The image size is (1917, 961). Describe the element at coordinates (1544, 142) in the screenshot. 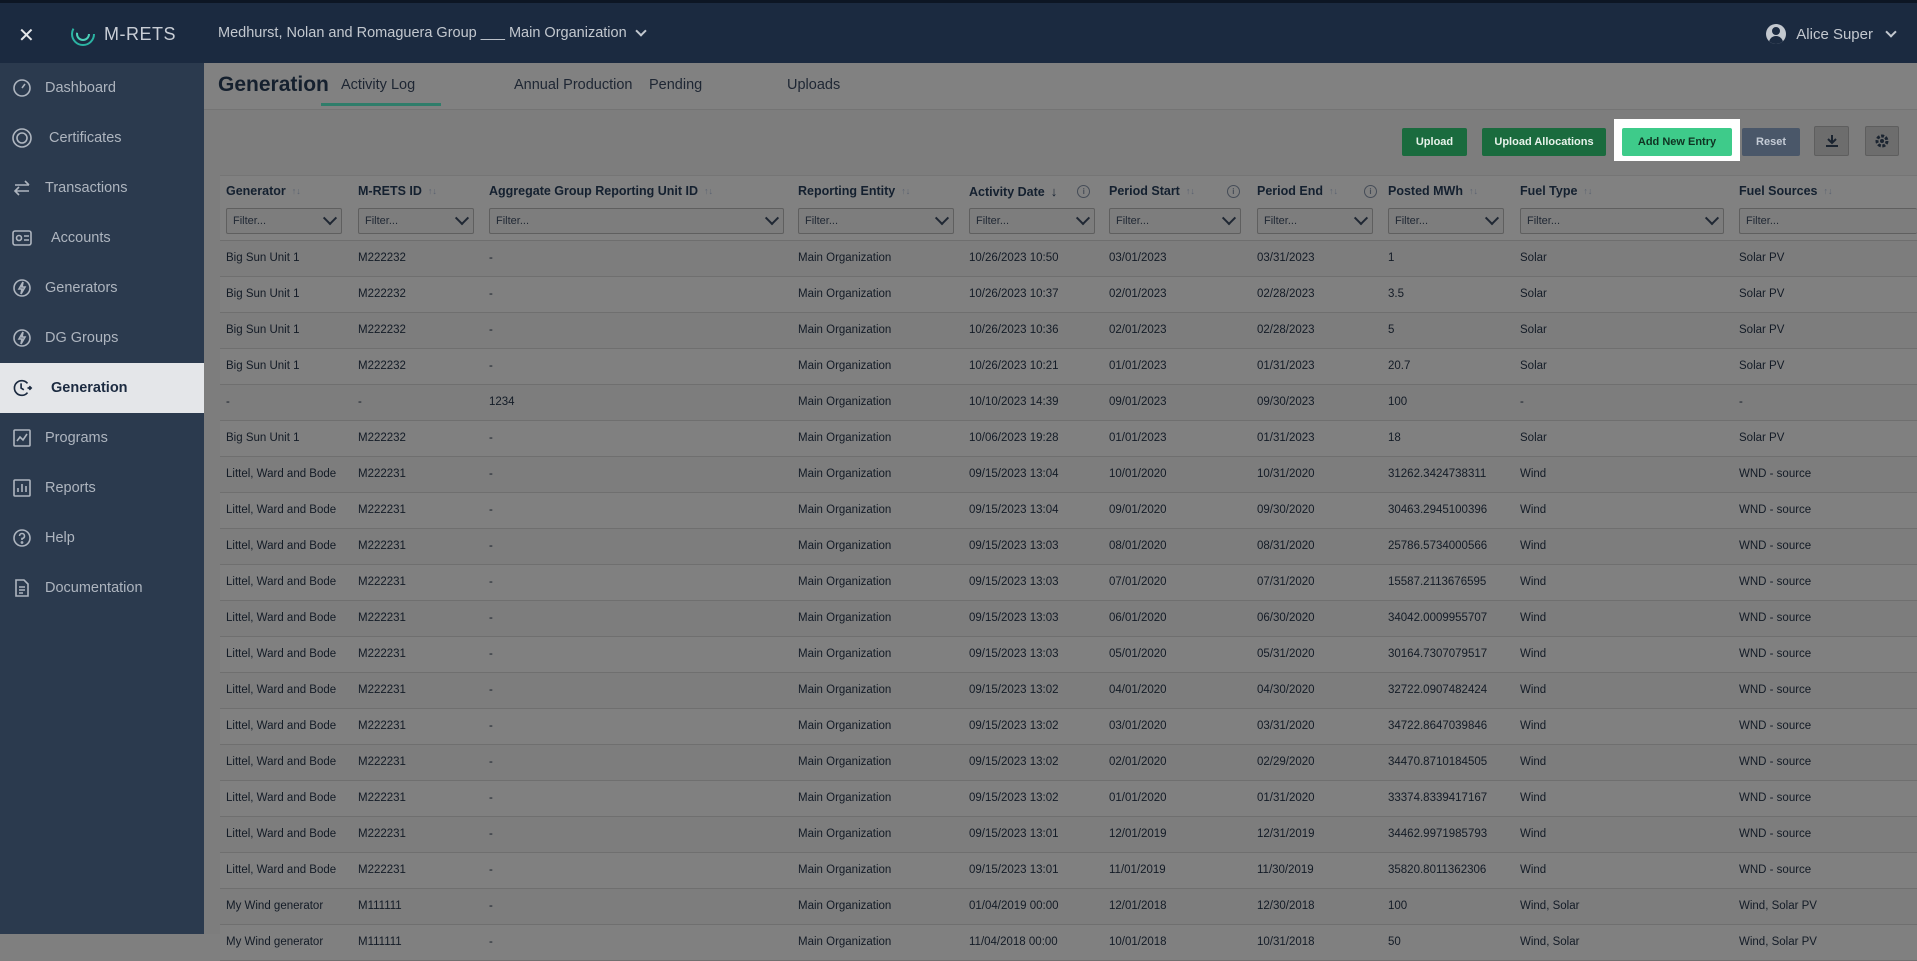

I see `upload-allocations-button: Upload Allocations` at that location.